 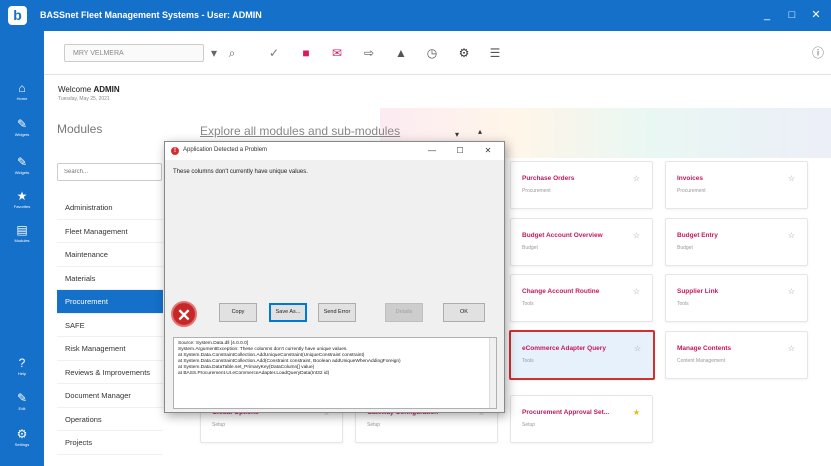 What do you see at coordinates (697, 235) in the screenshot?
I see `card-title: Budget Entry` at bounding box center [697, 235].